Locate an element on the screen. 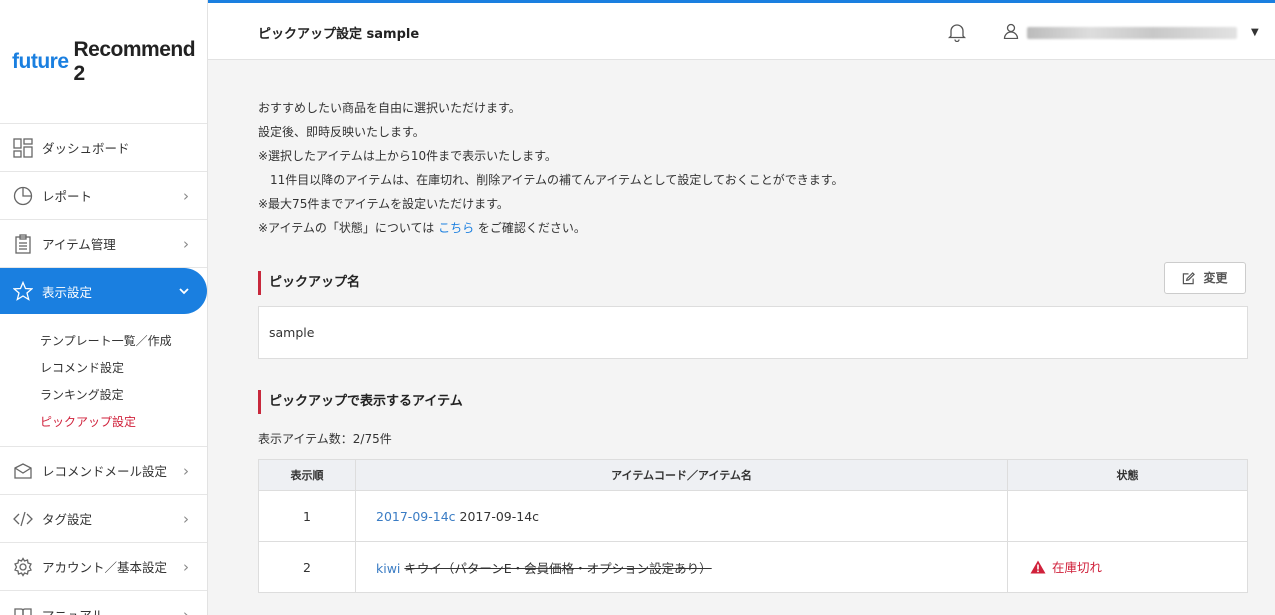  item-count: 表示アイテム数：2/75件 is located at coordinates (325, 439).